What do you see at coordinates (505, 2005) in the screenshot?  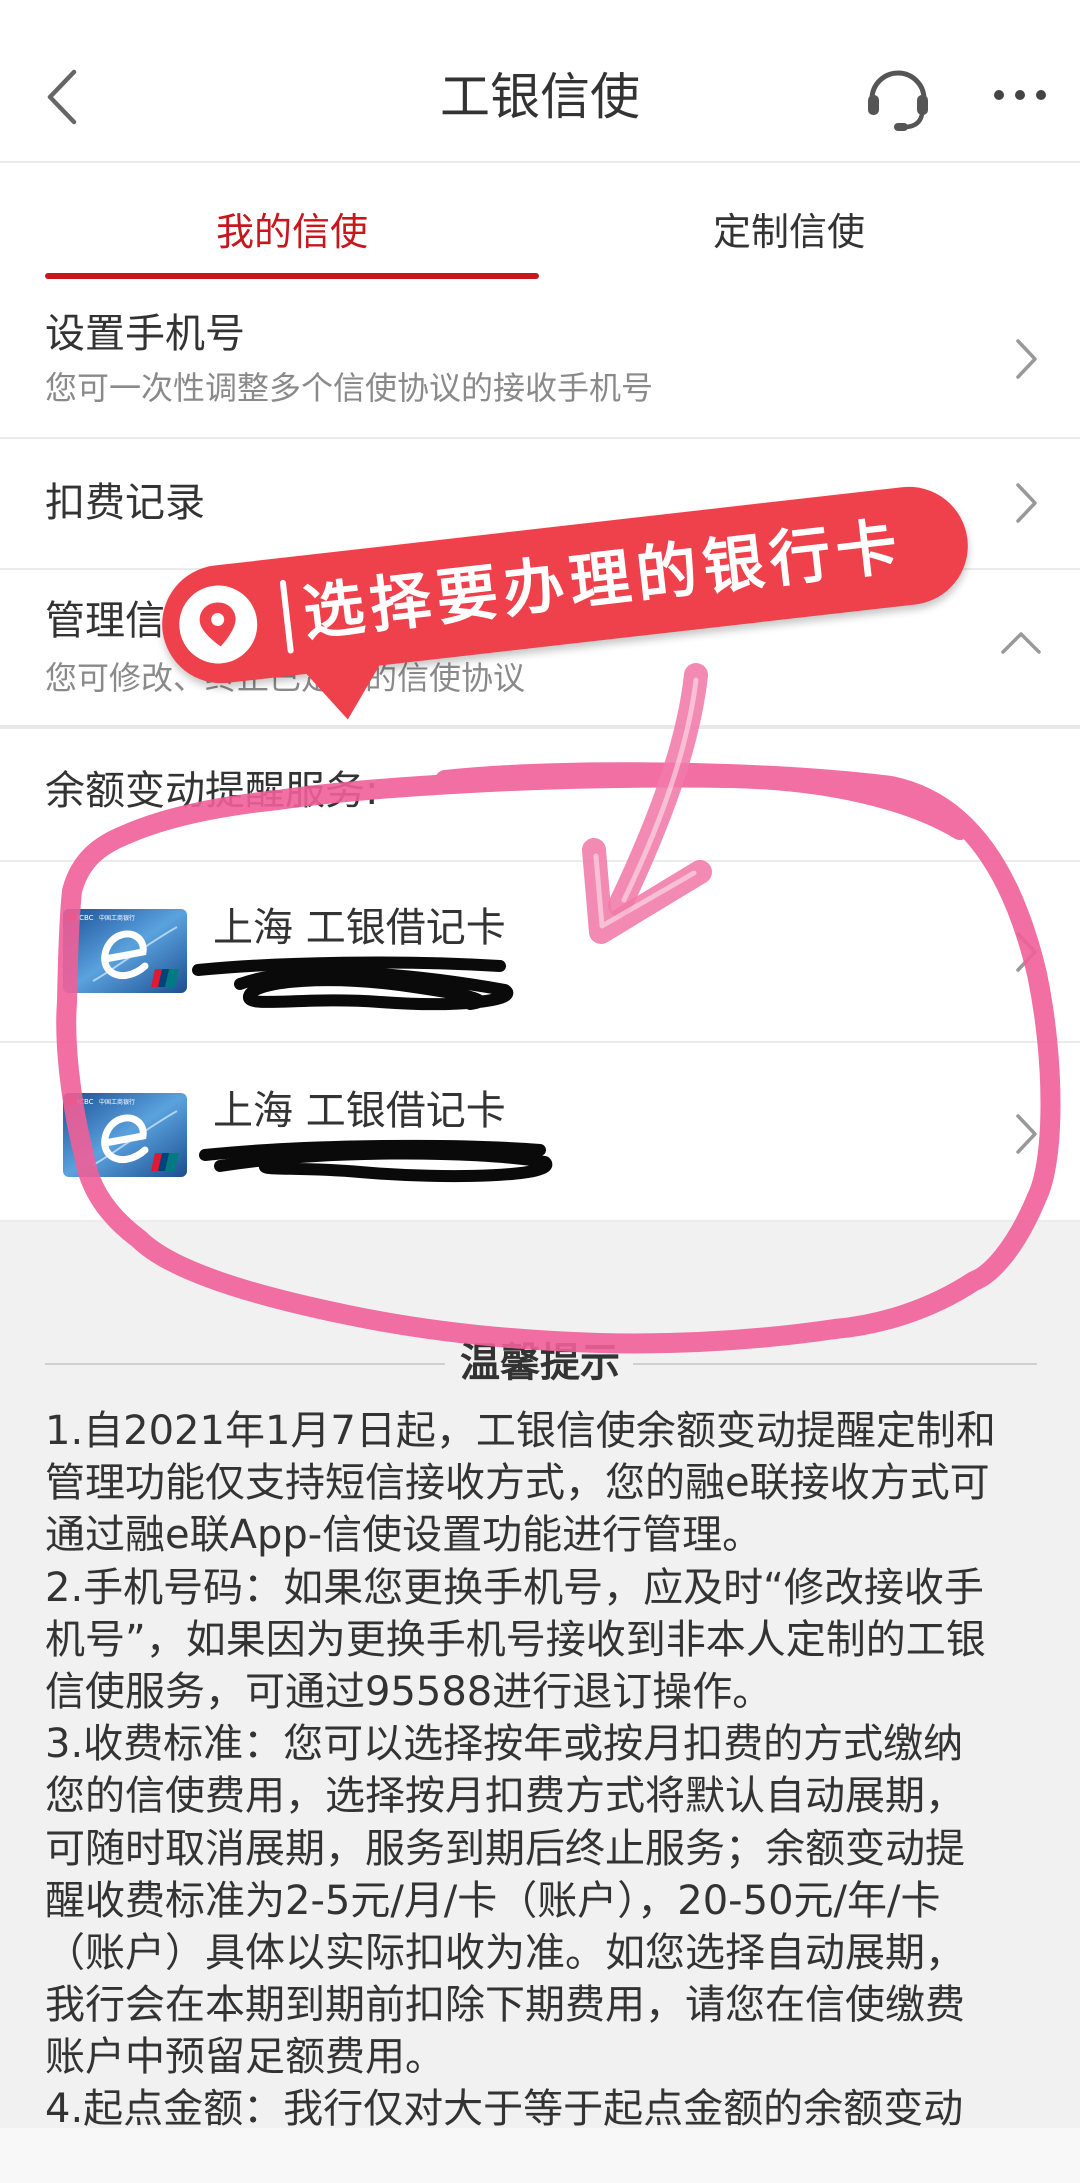 I see `tips-line: 我行会在本期到期前扣除下期费用，请您在信使缴费` at bounding box center [505, 2005].